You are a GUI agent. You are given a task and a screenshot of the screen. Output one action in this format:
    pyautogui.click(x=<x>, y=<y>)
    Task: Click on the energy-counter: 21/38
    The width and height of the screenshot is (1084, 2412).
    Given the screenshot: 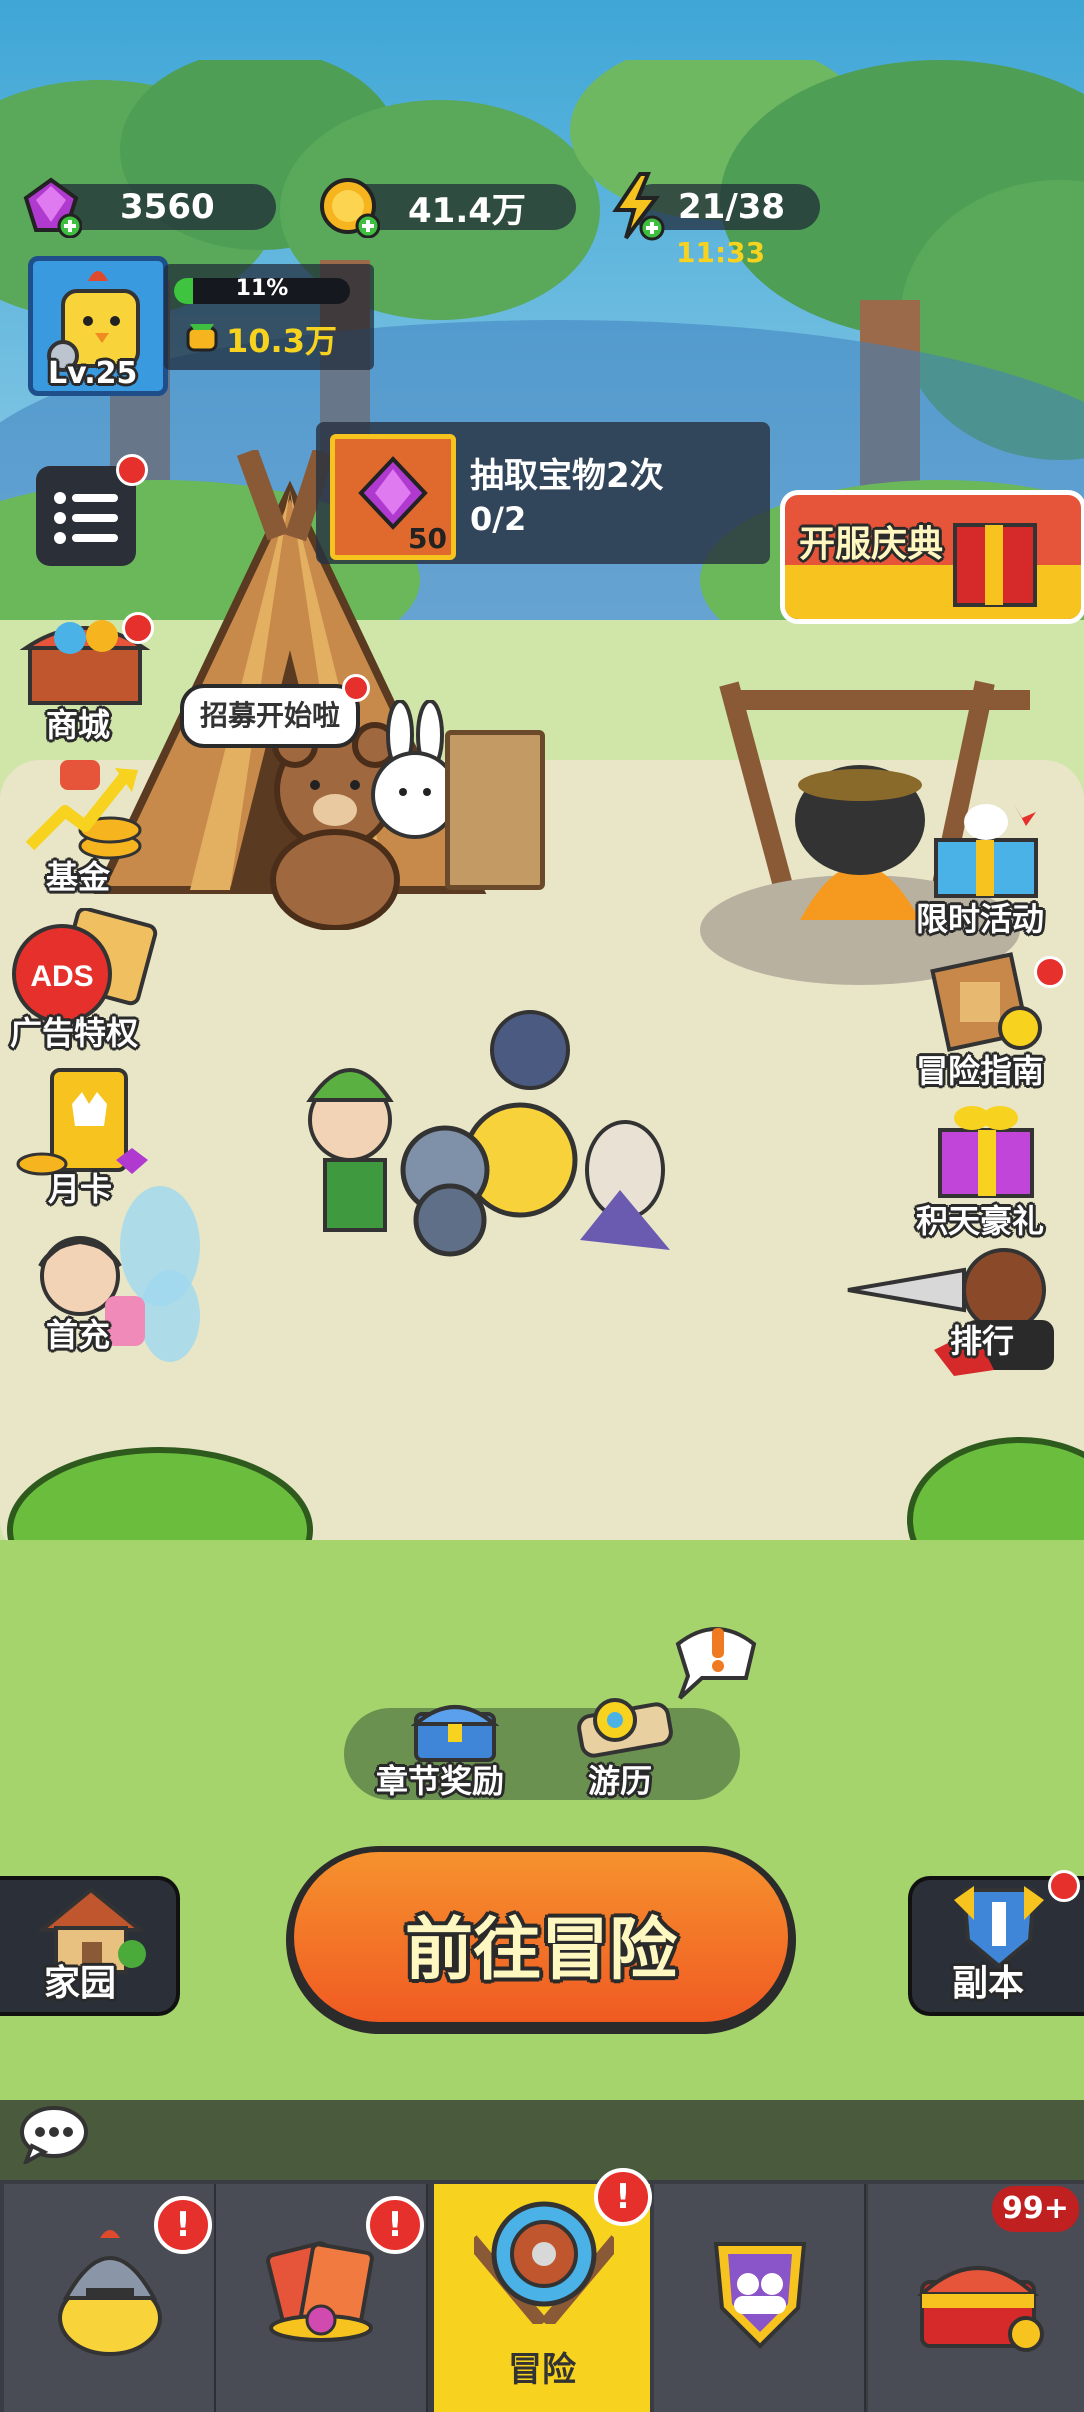 What is the action you would take?
    pyautogui.click(x=716, y=206)
    